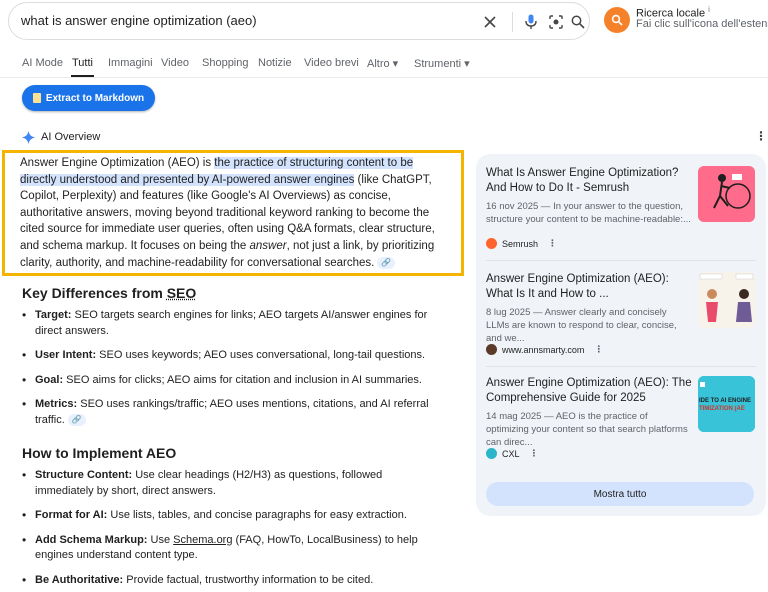 The image size is (768, 592). Describe the element at coordinates (175, 63) in the screenshot. I see `tab-video: Video` at that location.